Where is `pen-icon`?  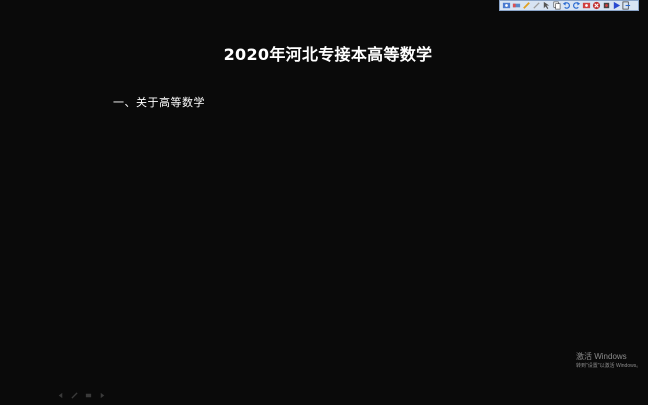 pen-icon is located at coordinates (526, 5).